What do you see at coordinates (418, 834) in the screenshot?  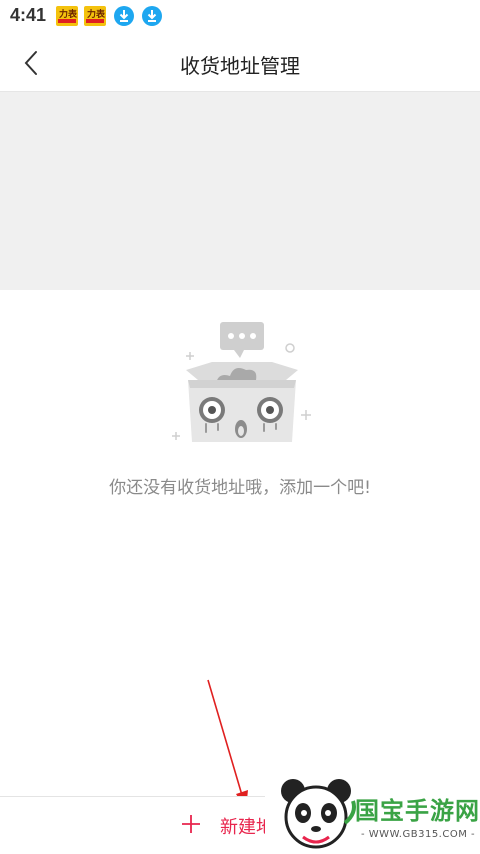 I see `watermark-url: - WWW.GB315.COM -` at bounding box center [418, 834].